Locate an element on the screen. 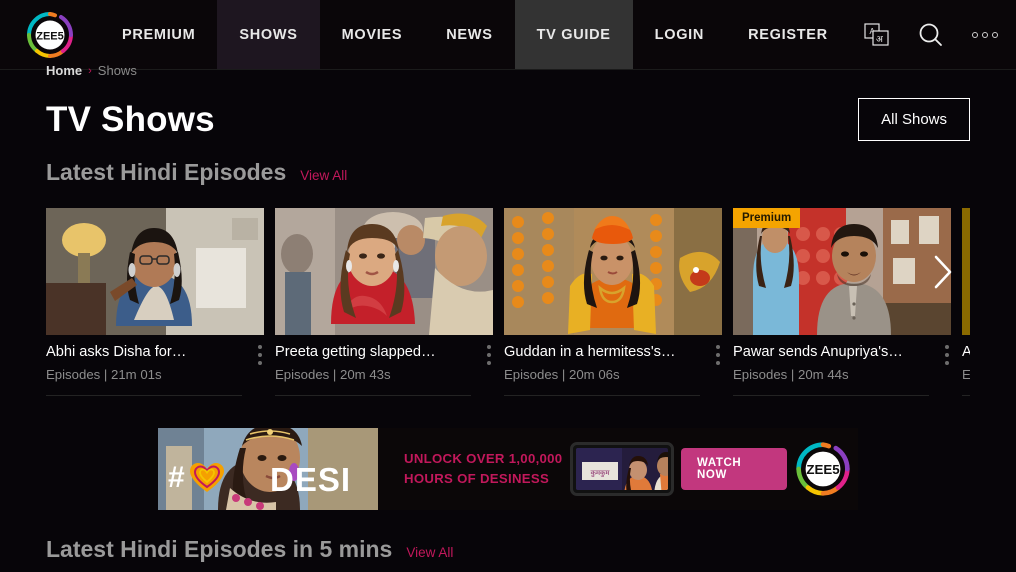 This screenshot has height=572, width=1016. nav-item-news: NEWS is located at coordinates (469, 34).